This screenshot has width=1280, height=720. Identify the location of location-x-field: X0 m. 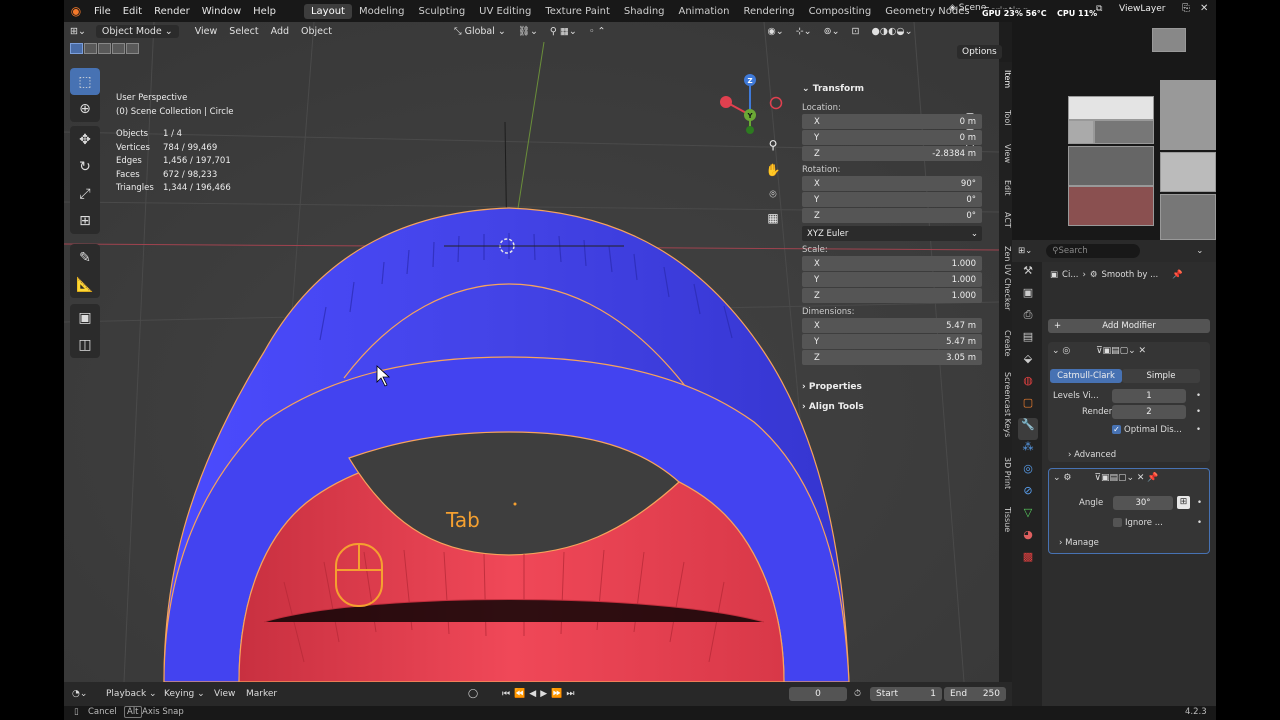
(892, 121).